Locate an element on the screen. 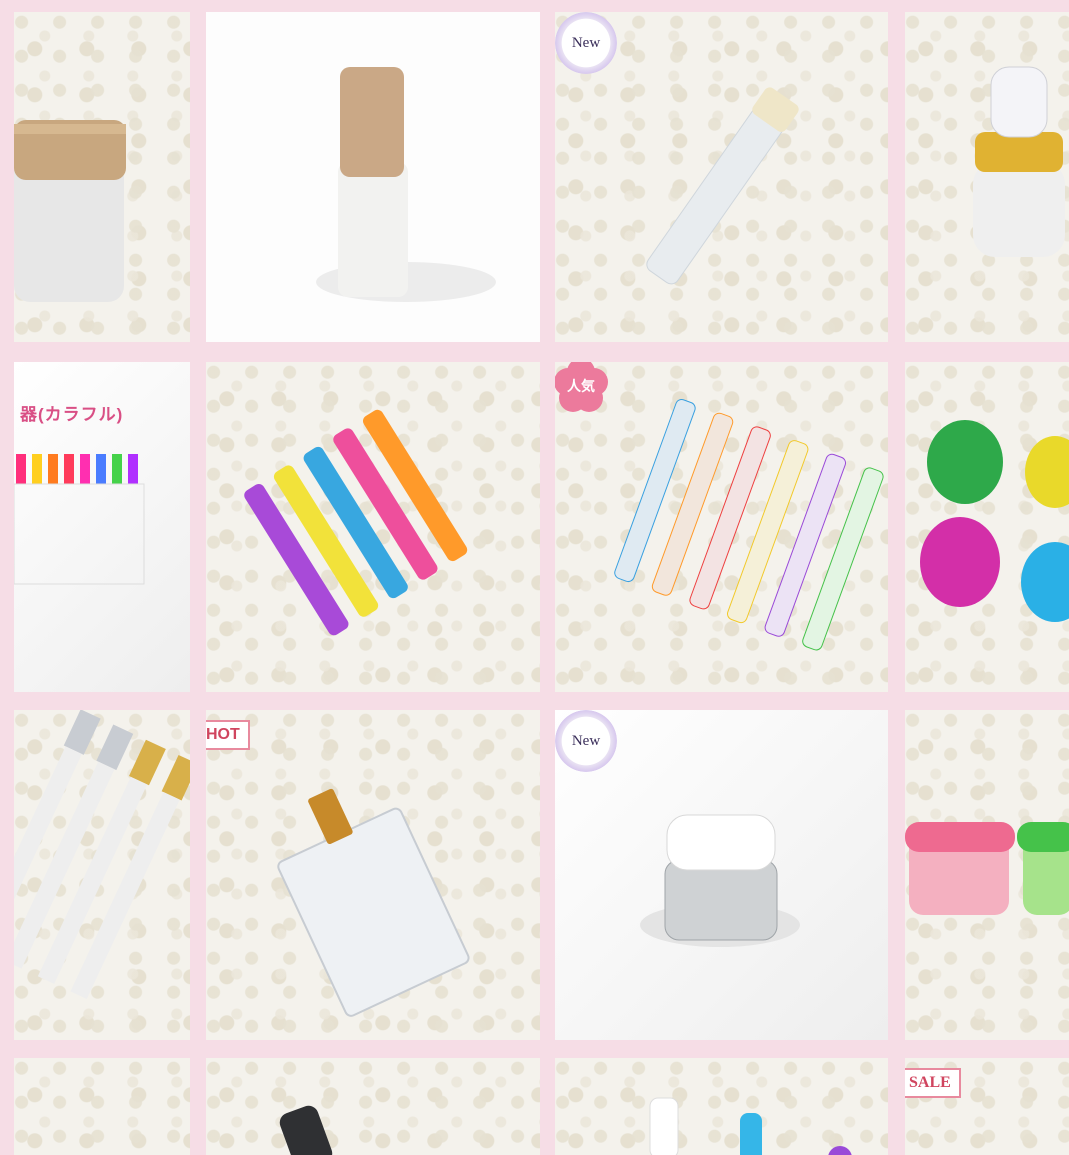 Image resolution: width=1069 pixels, height=1155 pixels. square-perfume-bottle-image is located at coordinates (373, 902).